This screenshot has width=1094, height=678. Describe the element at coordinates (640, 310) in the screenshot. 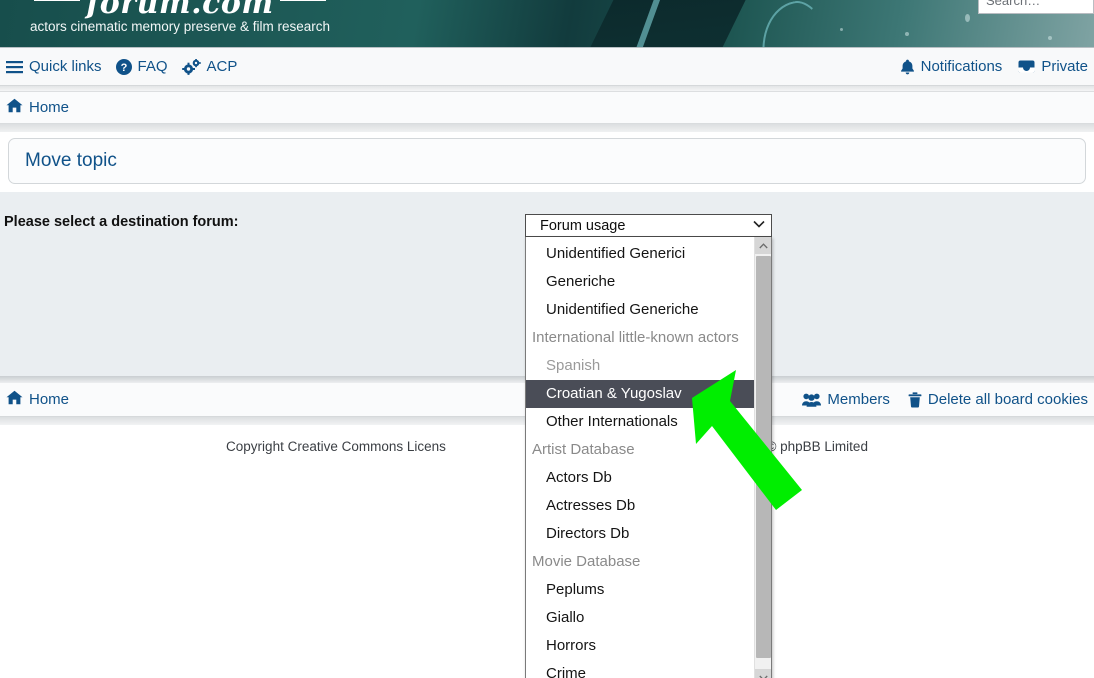

I see `dropdown-option: Unidentified Generiche` at that location.